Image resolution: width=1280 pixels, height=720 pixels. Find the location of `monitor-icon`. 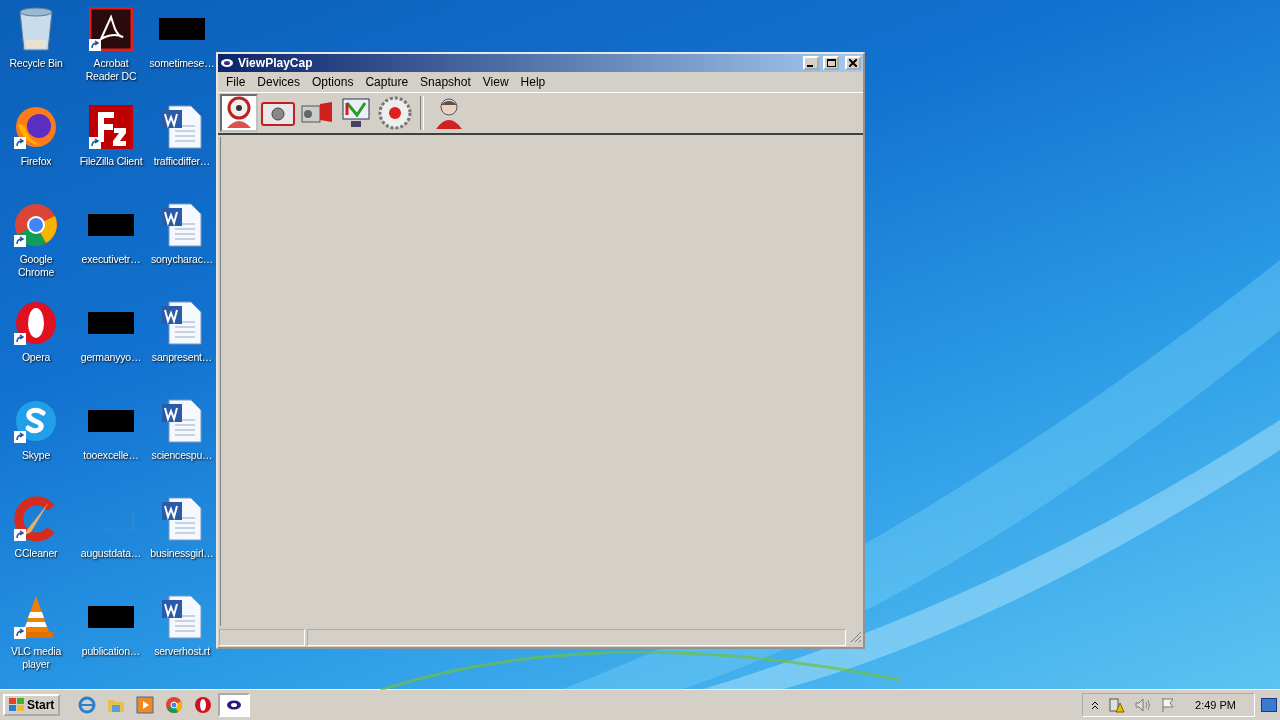

monitor-icon is located at coordinates (356, 113).